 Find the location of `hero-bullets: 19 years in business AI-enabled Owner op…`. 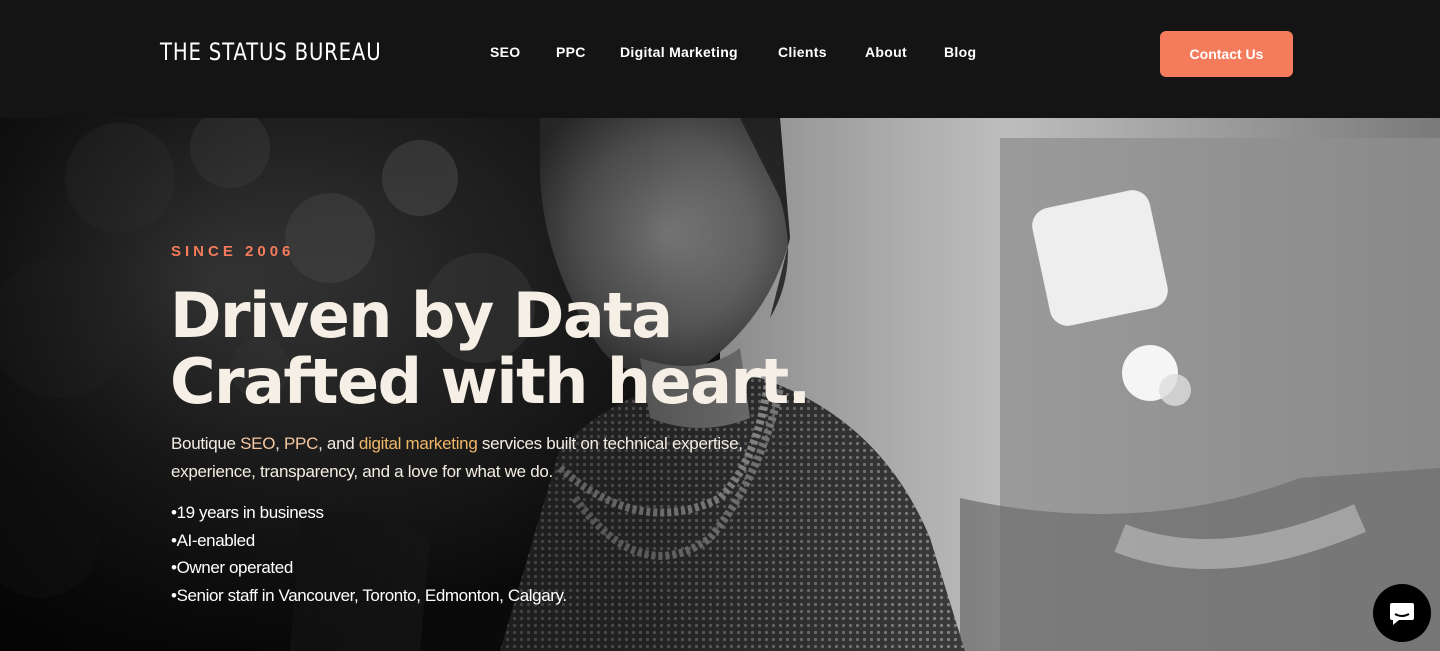

hero-bullets: 19 years in business AI-enabled Owner op… is located at coordinates (369, 554).